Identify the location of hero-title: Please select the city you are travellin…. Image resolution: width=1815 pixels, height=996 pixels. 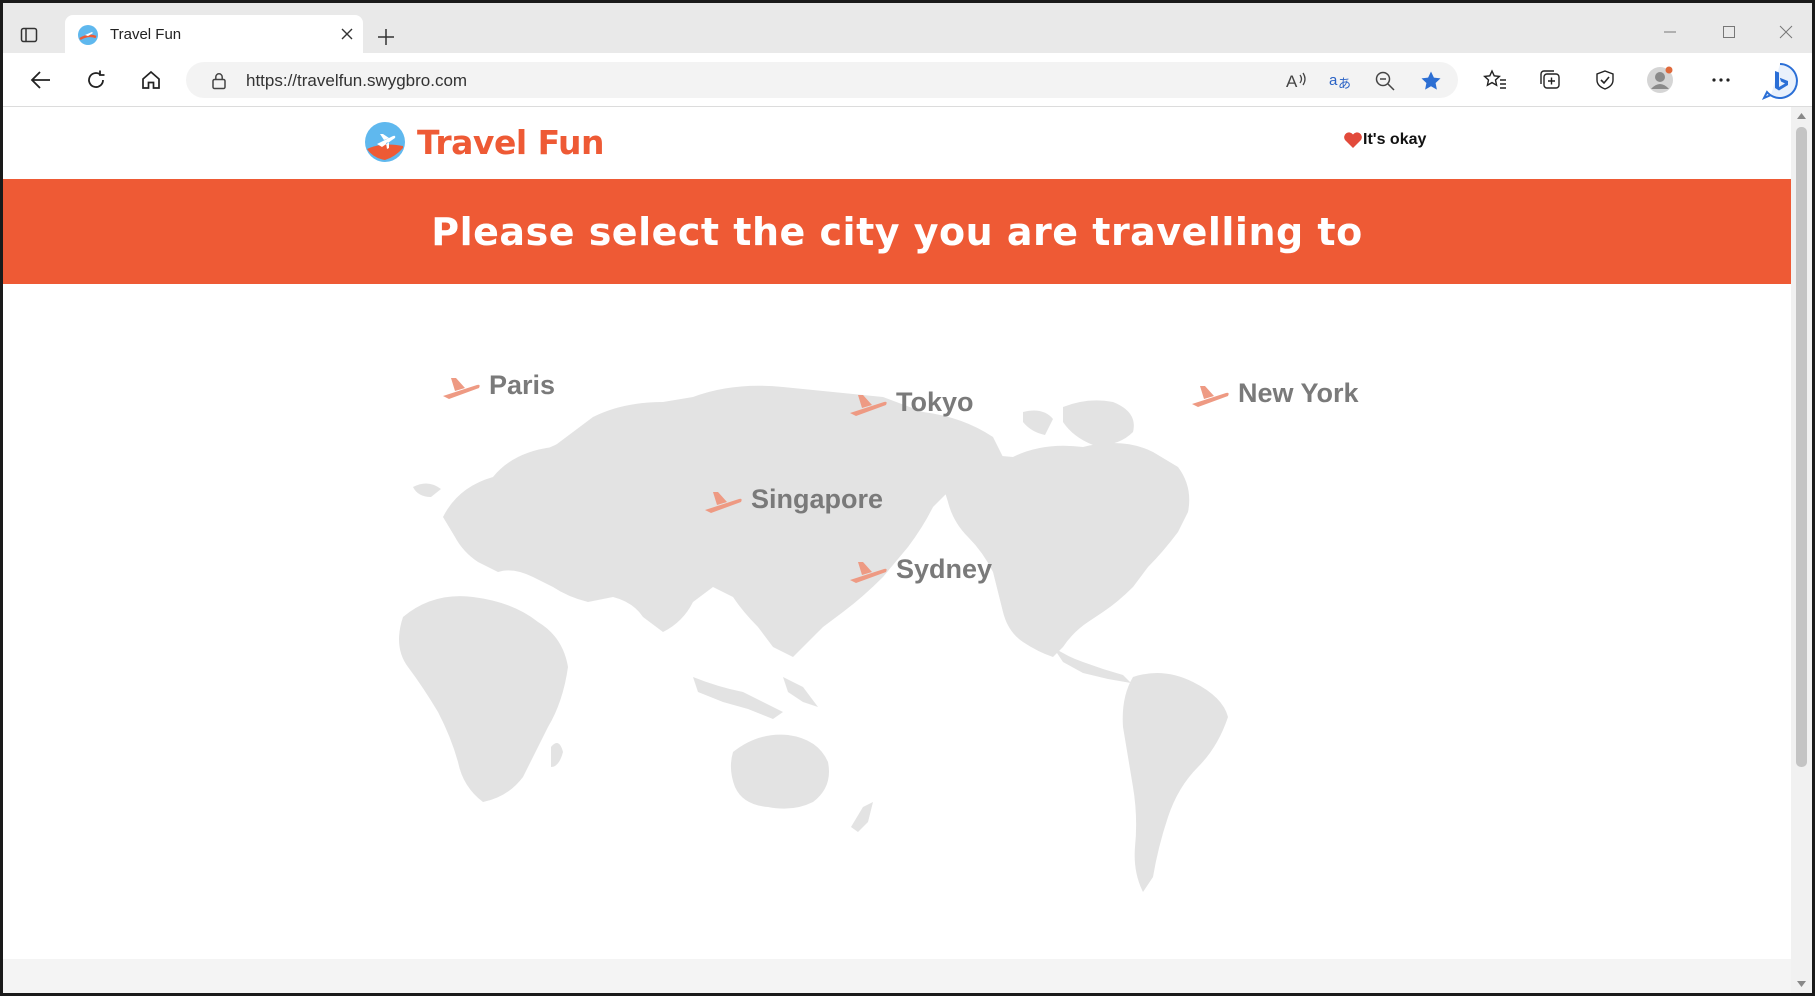
(897, 231).